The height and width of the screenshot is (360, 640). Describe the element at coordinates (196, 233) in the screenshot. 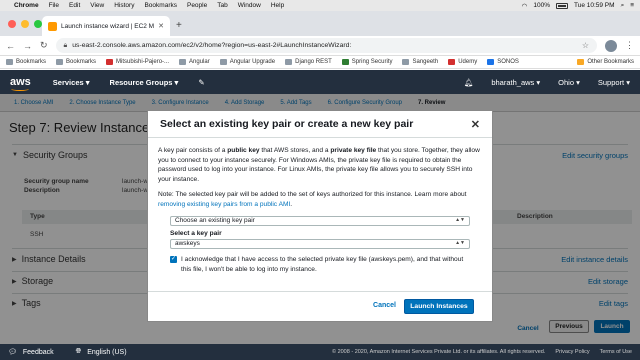

I see `key-pair-label: Select a key pair` at that location.